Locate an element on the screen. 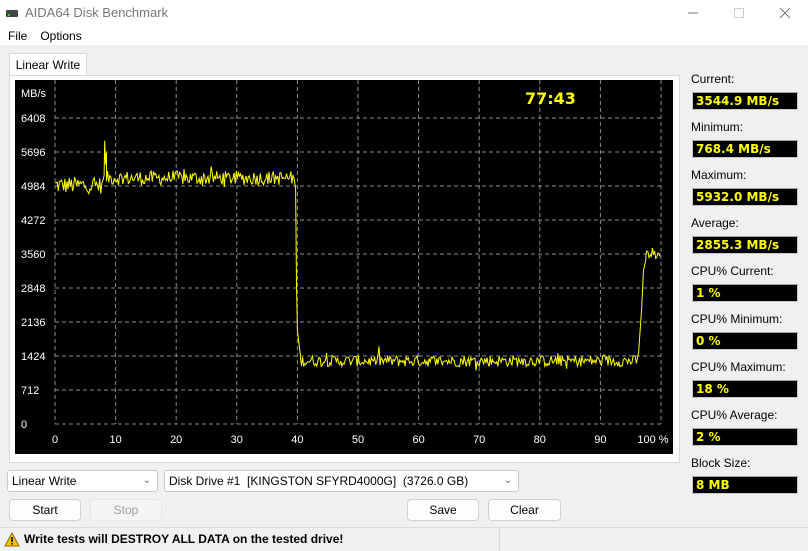 The height and width of the screenshot is (551, 808). y-tick-label: 712 is located at coordinates (30, 391).